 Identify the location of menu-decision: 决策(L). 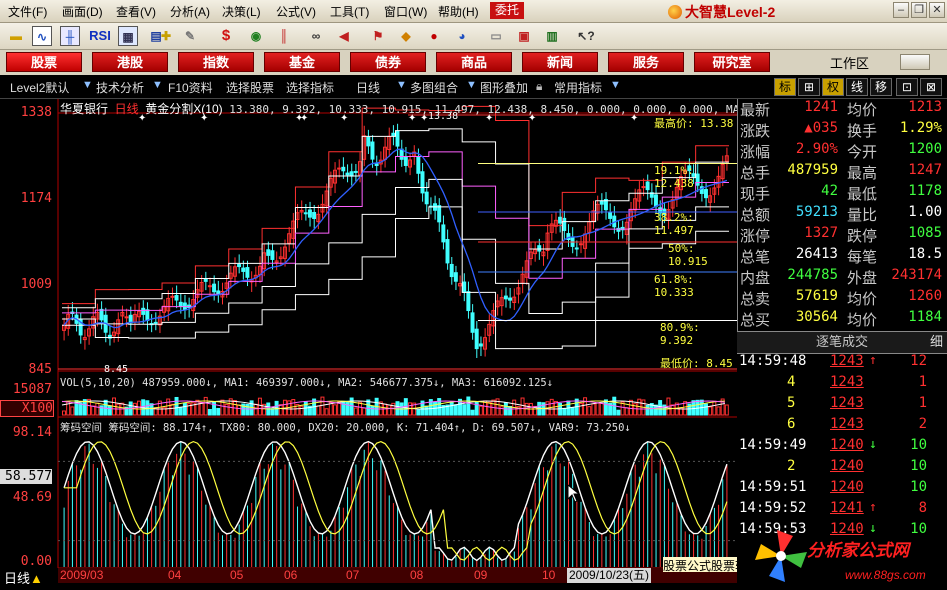
(241, 11).